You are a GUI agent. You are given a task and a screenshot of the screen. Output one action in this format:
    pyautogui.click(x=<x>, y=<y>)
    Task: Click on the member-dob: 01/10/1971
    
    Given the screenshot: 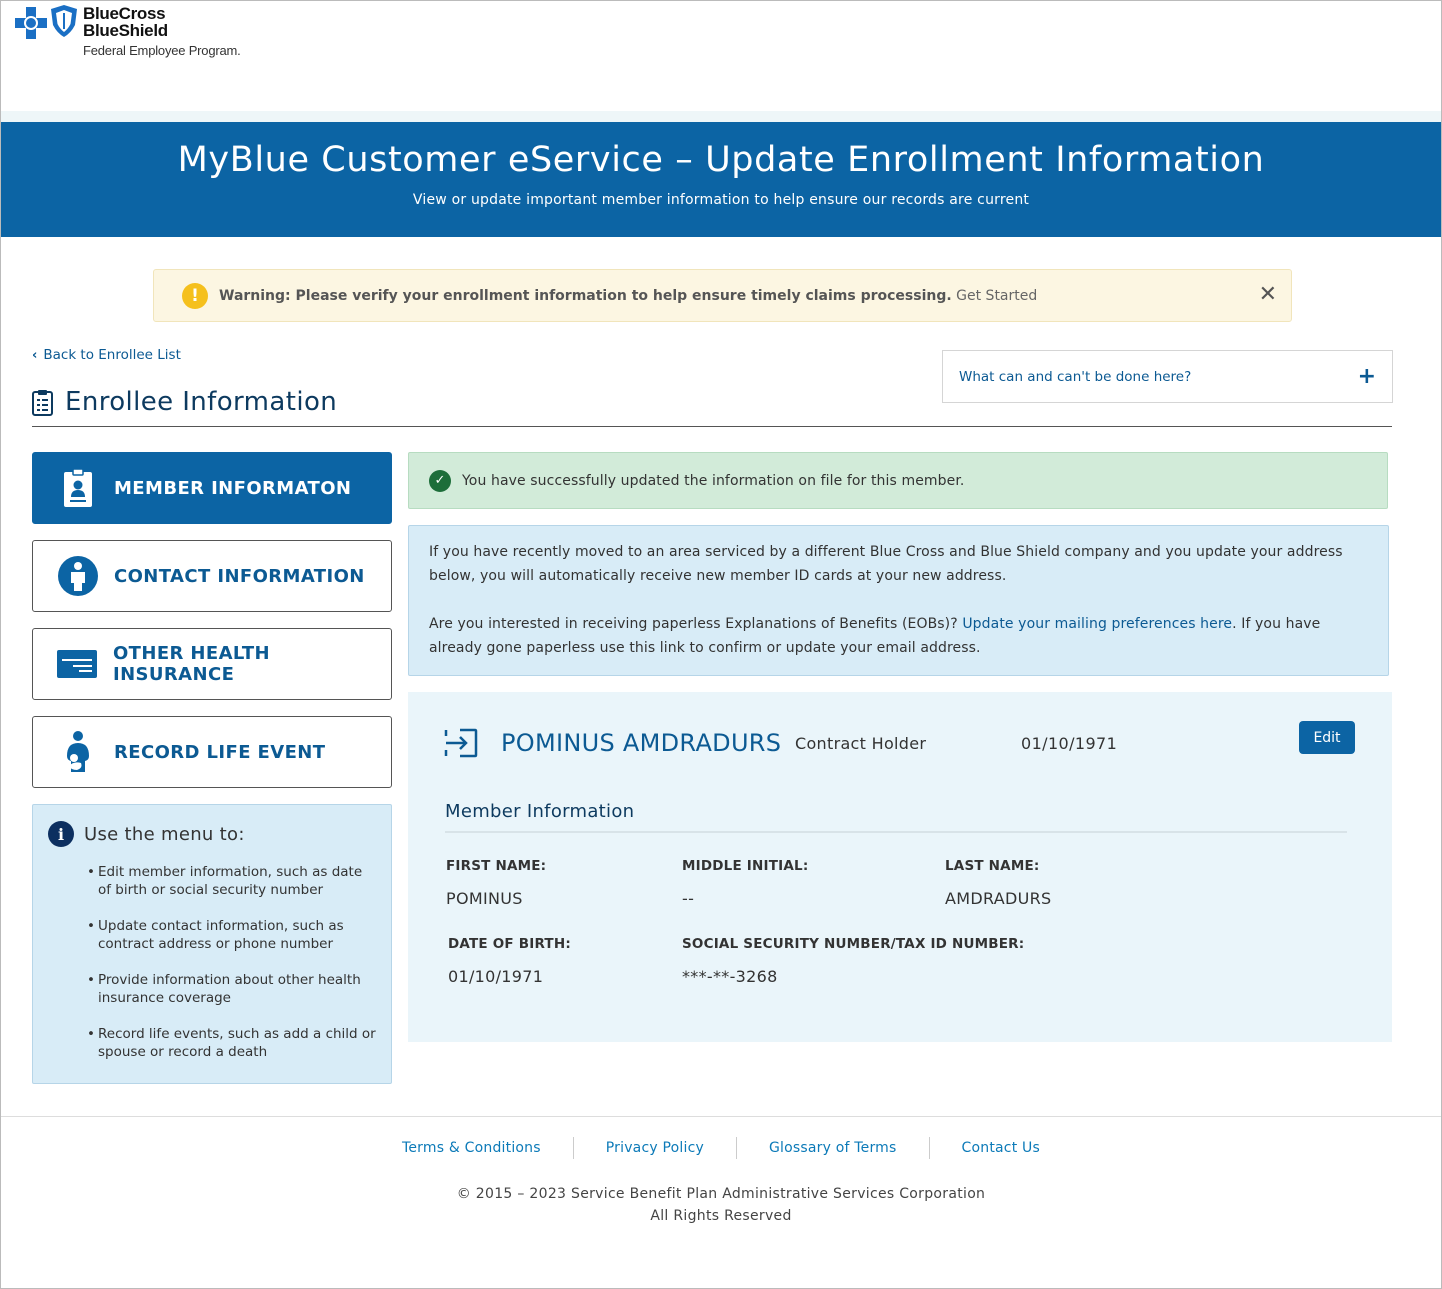 What is the action you would take?
    pyautogui.click(x=1069, y=743)
    